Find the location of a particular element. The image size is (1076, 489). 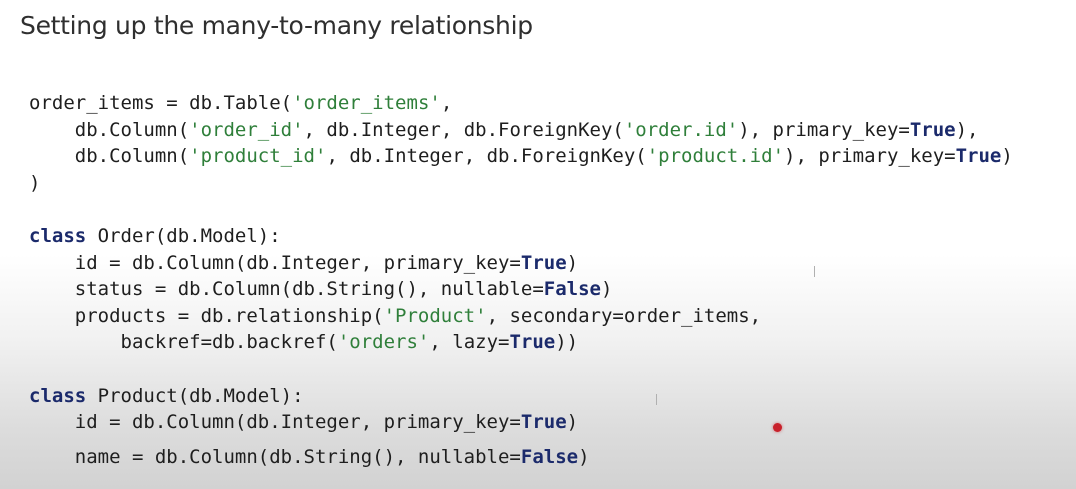

code-line: order_items = db.Table('order_items', is located at coordinates (521, 103).